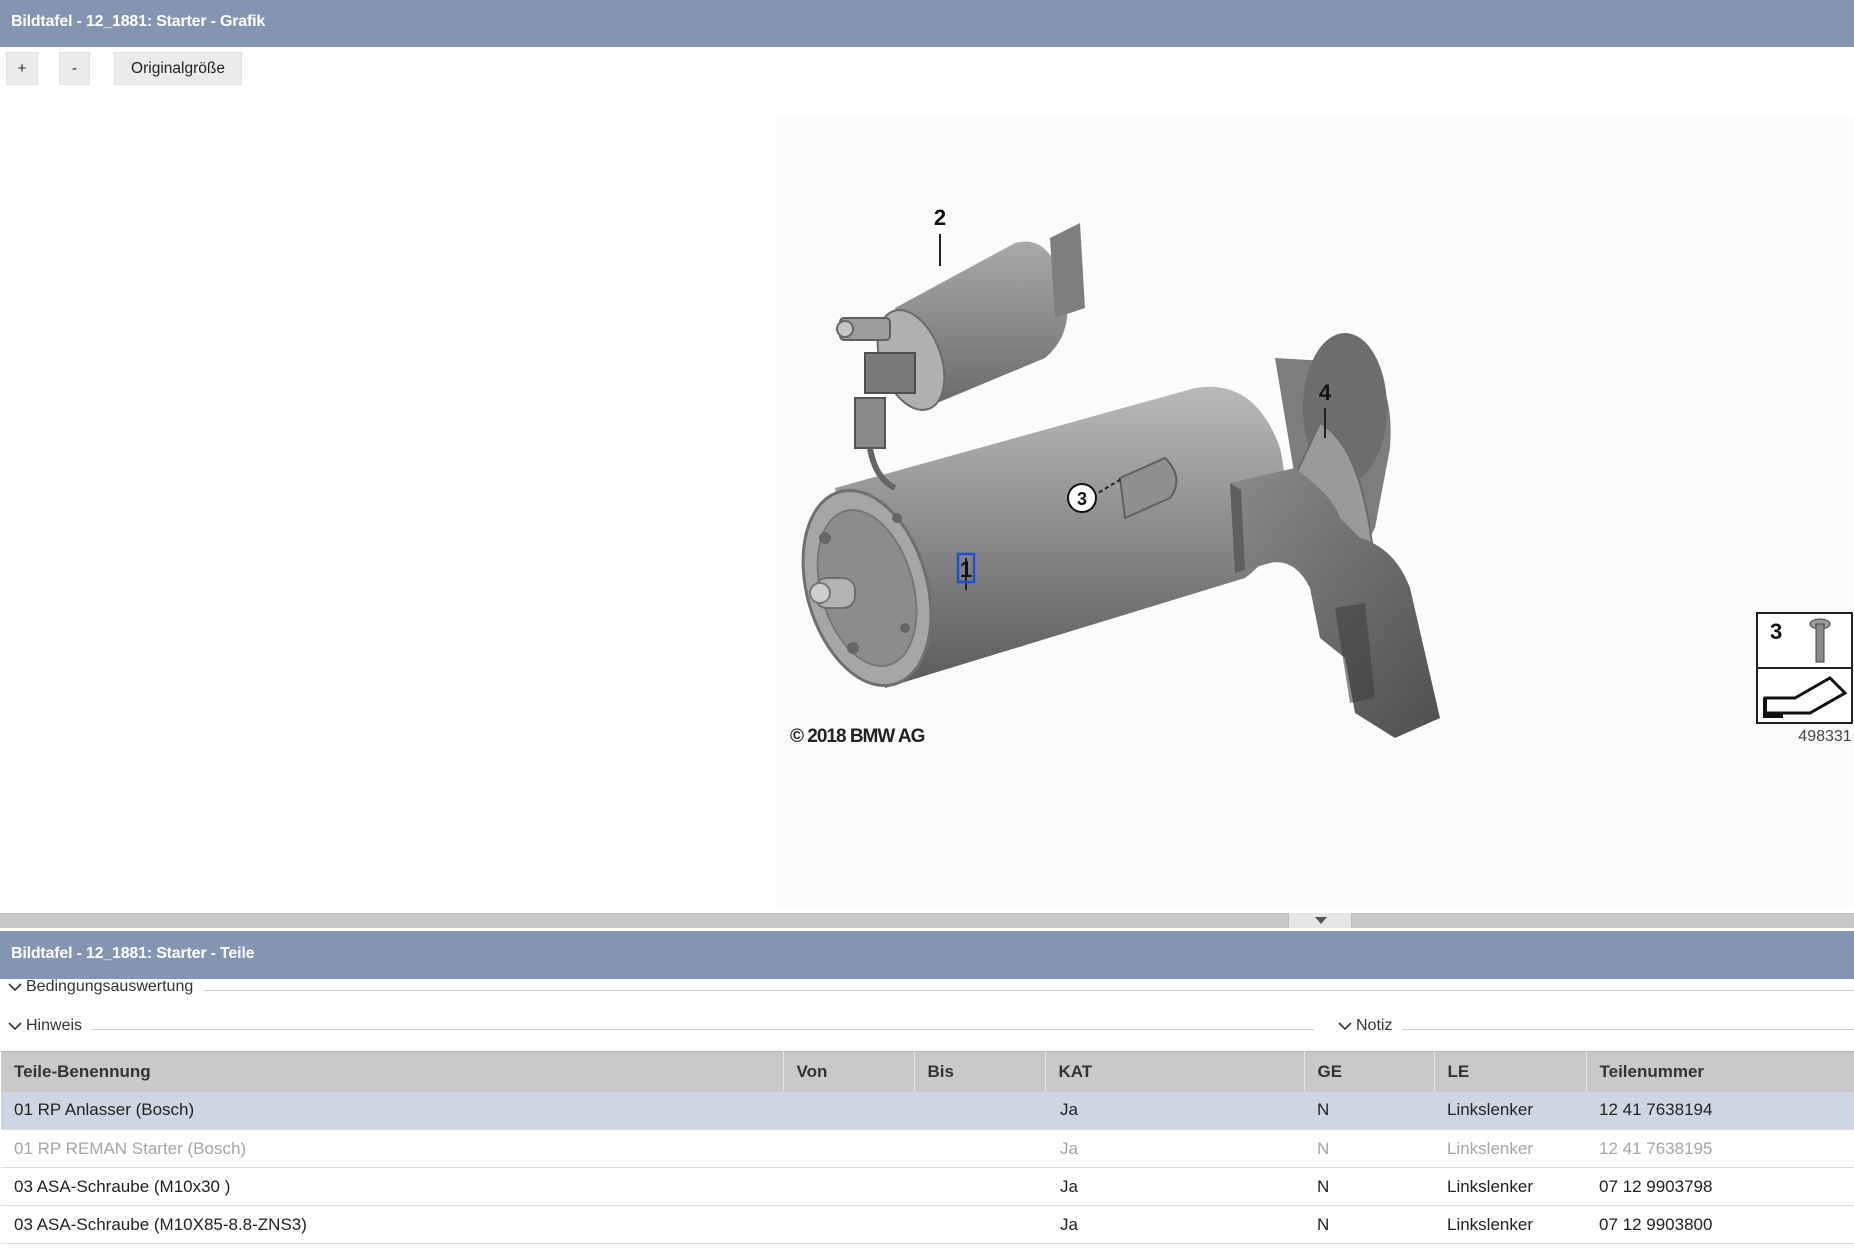 The height and width of the screenshot is (1260, 1854). What do you see at coordinates (927, 23) in the screenshot?
I see `graphic-panel-title: Bildtafel - 12_1881: Starter - Grafik` at bounding box center [927, 23].